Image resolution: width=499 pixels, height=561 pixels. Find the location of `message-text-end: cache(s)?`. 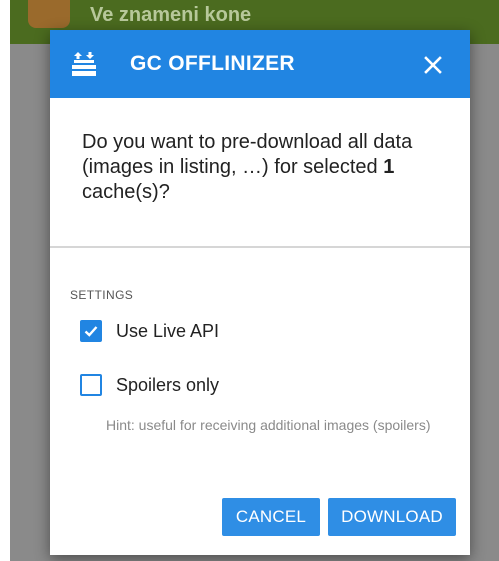

message-text-end: cache(s)? is located at coordinates (126, 192).